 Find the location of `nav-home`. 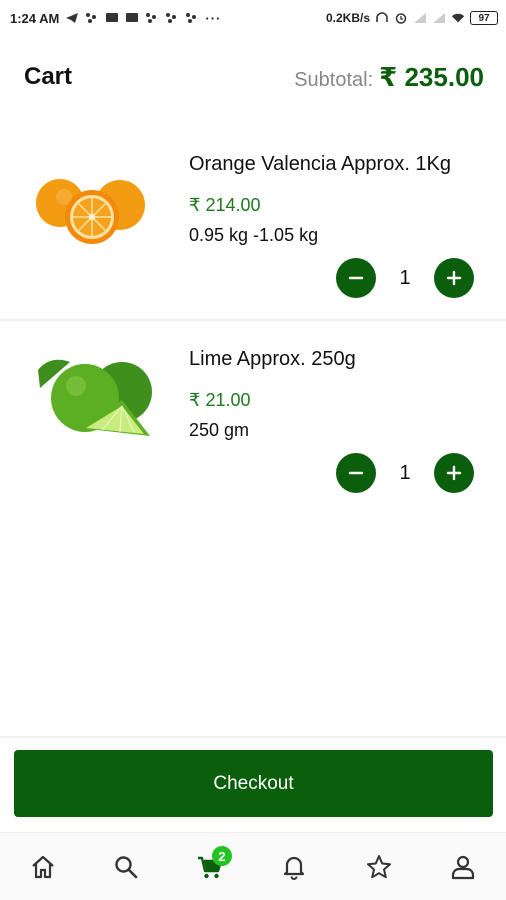

nav-home is located at coordinates (43, 866).